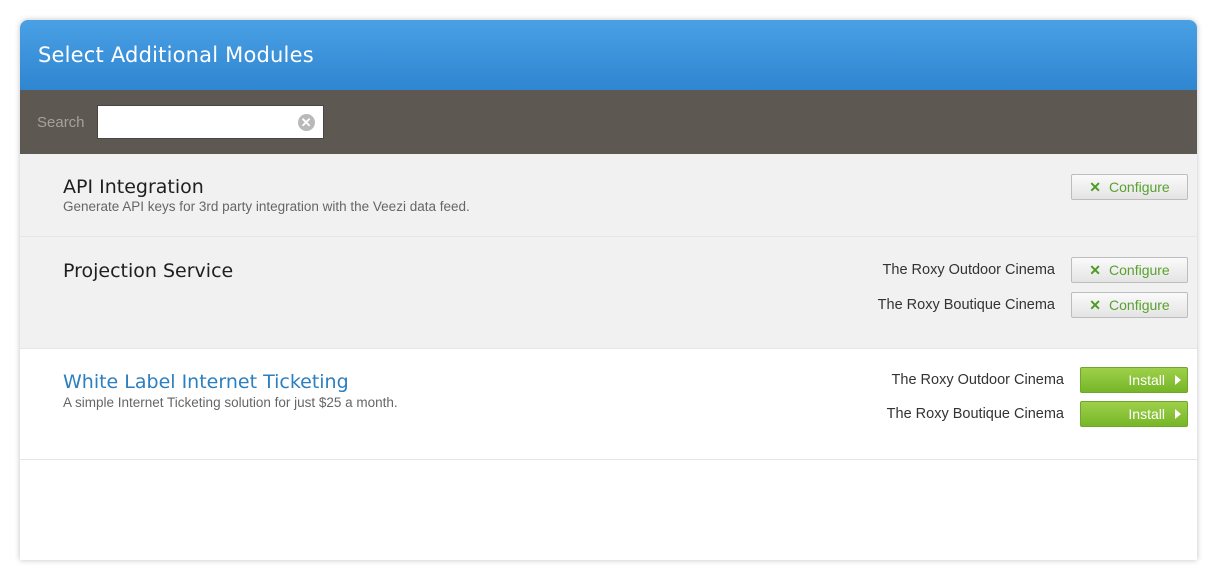 Image resolution: width=1210 pixels, height=567 pixels. I want to click on search-box: ✕, so click(210, 122).